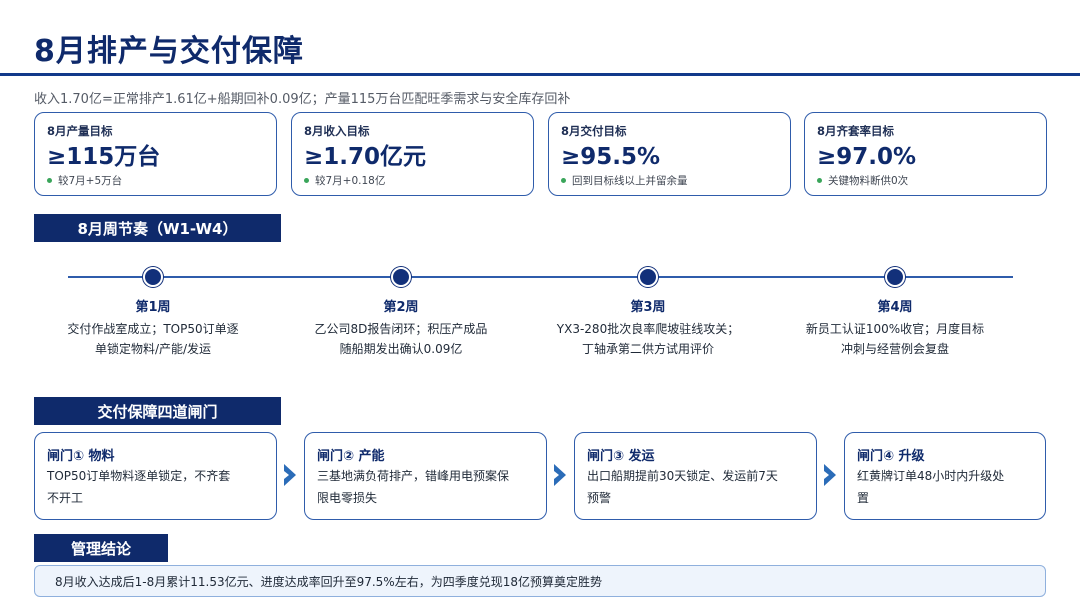 The image size is (1080, 608). What do you see at coordinates (647, 349) in the screenshot?
I see `week-desc-line: 丁轴承第二供方试用评价` at bounding box center [647, 349].